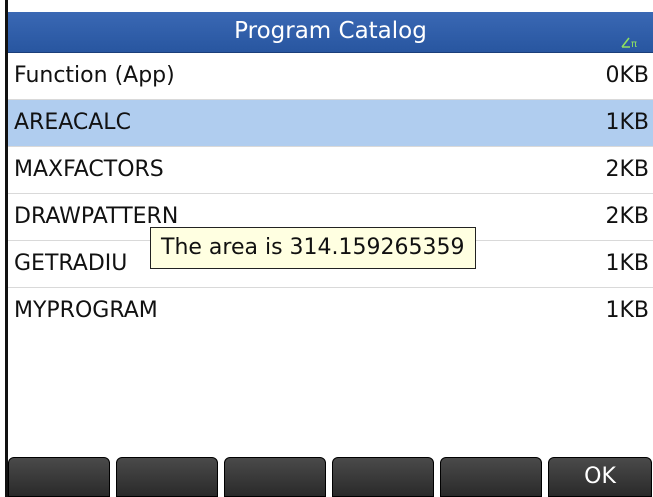 The width and height of the screenshot is (653, 497). Describe the element at coordinates (330, 311) in the screenshot. I see `program-row-myprogram: MYPROGRAM 1KB` at that location.